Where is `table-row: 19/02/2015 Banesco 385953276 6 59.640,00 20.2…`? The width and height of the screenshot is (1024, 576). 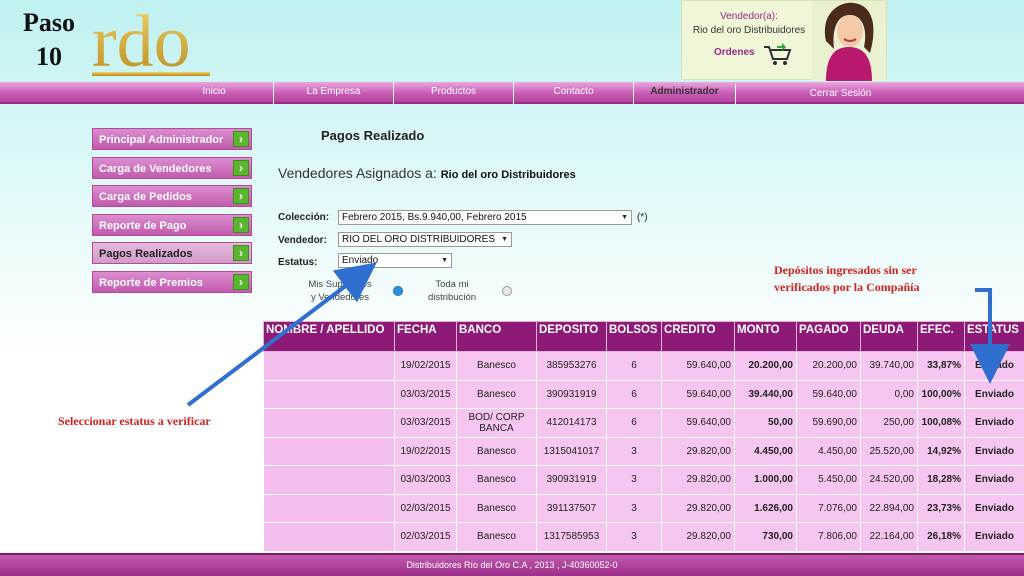 table-row: 19/02/2015 Banesco 385953276 6 59.640,00 20.2… is located at coordinates (643, 366).